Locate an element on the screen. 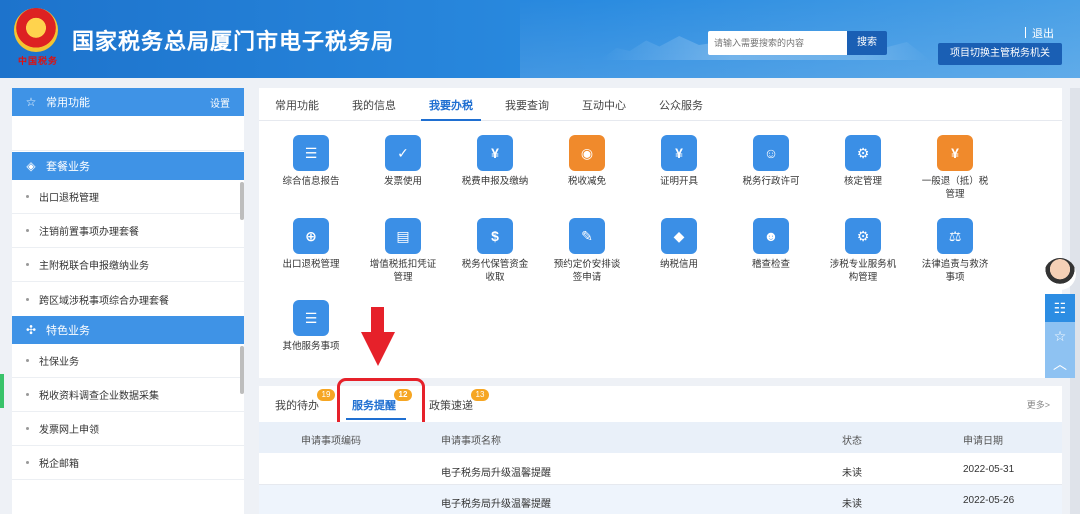  function-label: 税费申报及缴纳 is located at coordinates (495, 181).